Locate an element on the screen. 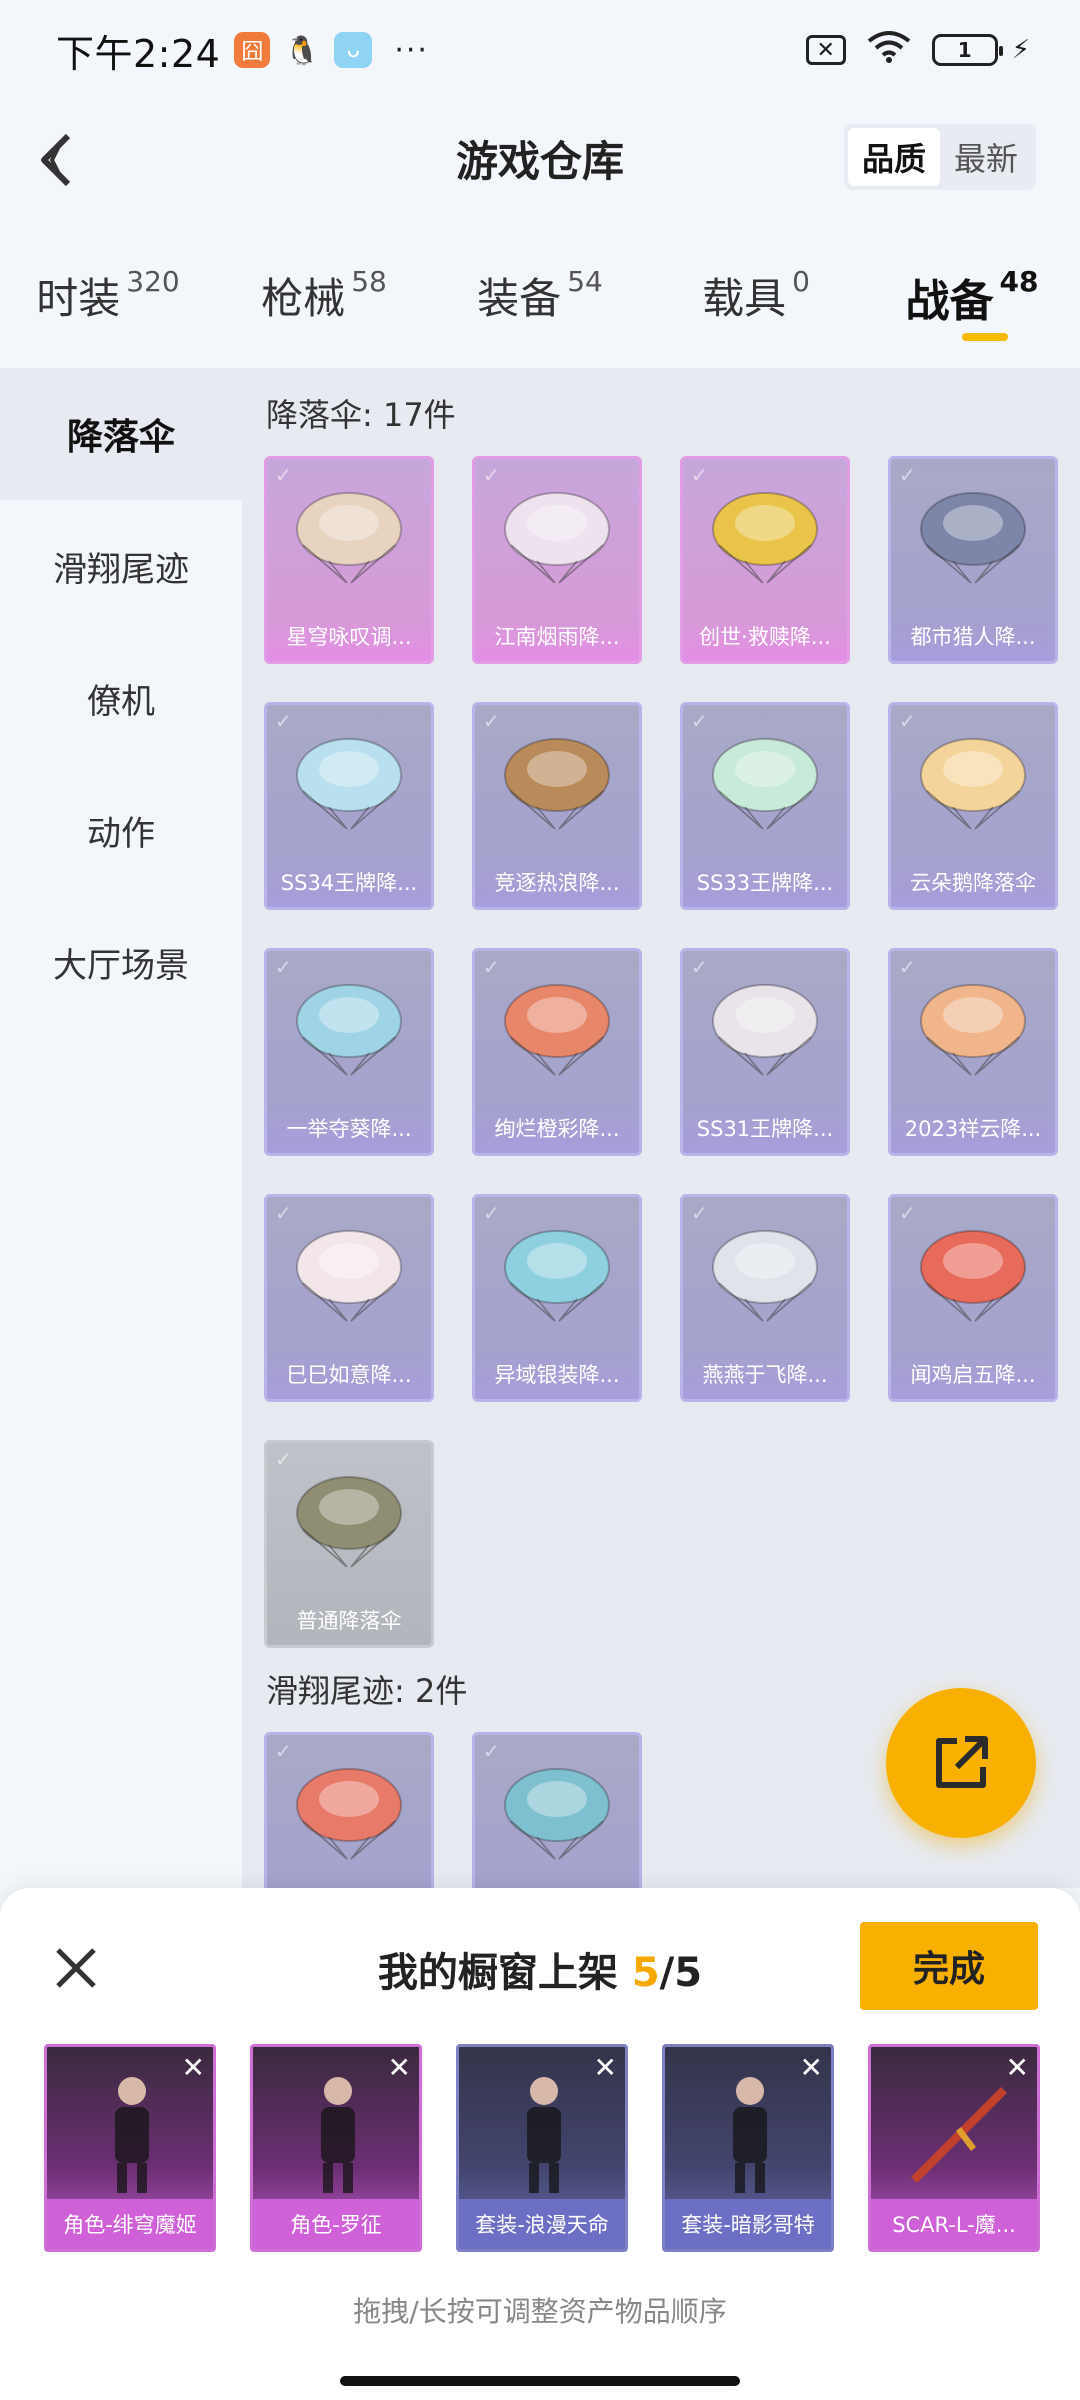  showcase-item-label: 套装-暗影哥特 is located at coordinates (748, 2224).